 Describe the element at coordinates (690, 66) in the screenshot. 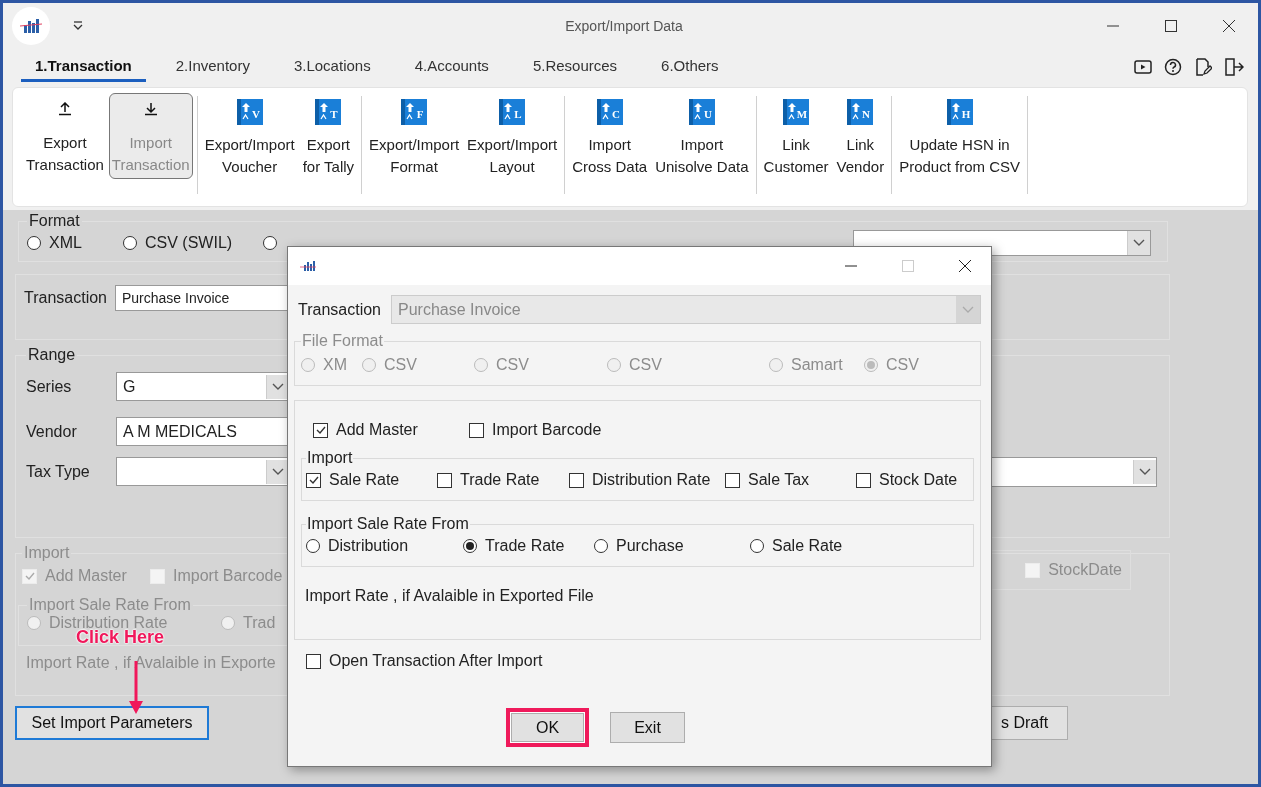

I see `tab: 6.Others` at that location.